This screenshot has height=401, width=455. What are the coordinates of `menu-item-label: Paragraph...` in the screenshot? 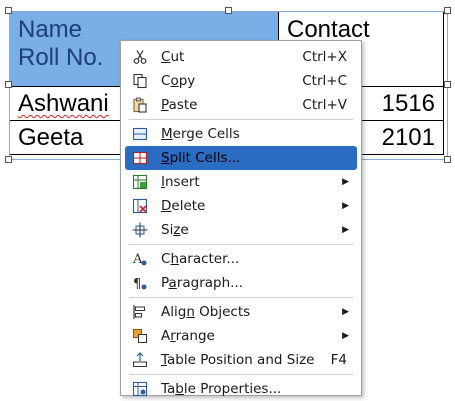 It's located at (202, 283).